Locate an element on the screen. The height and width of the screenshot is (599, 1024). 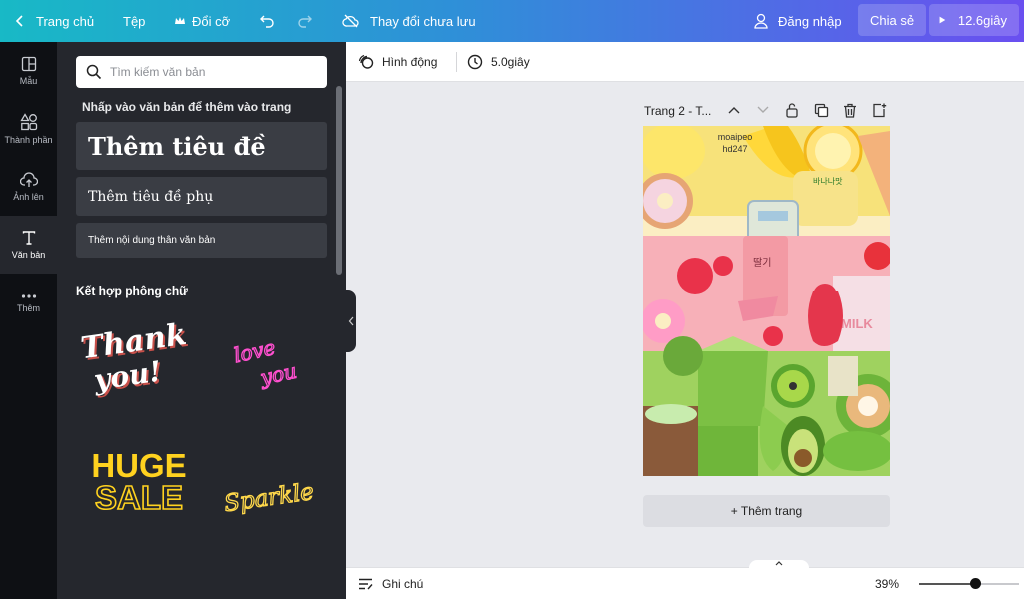
font-combo-thank-you: Thank Thank you! you! is located at coordinates (138, 360).